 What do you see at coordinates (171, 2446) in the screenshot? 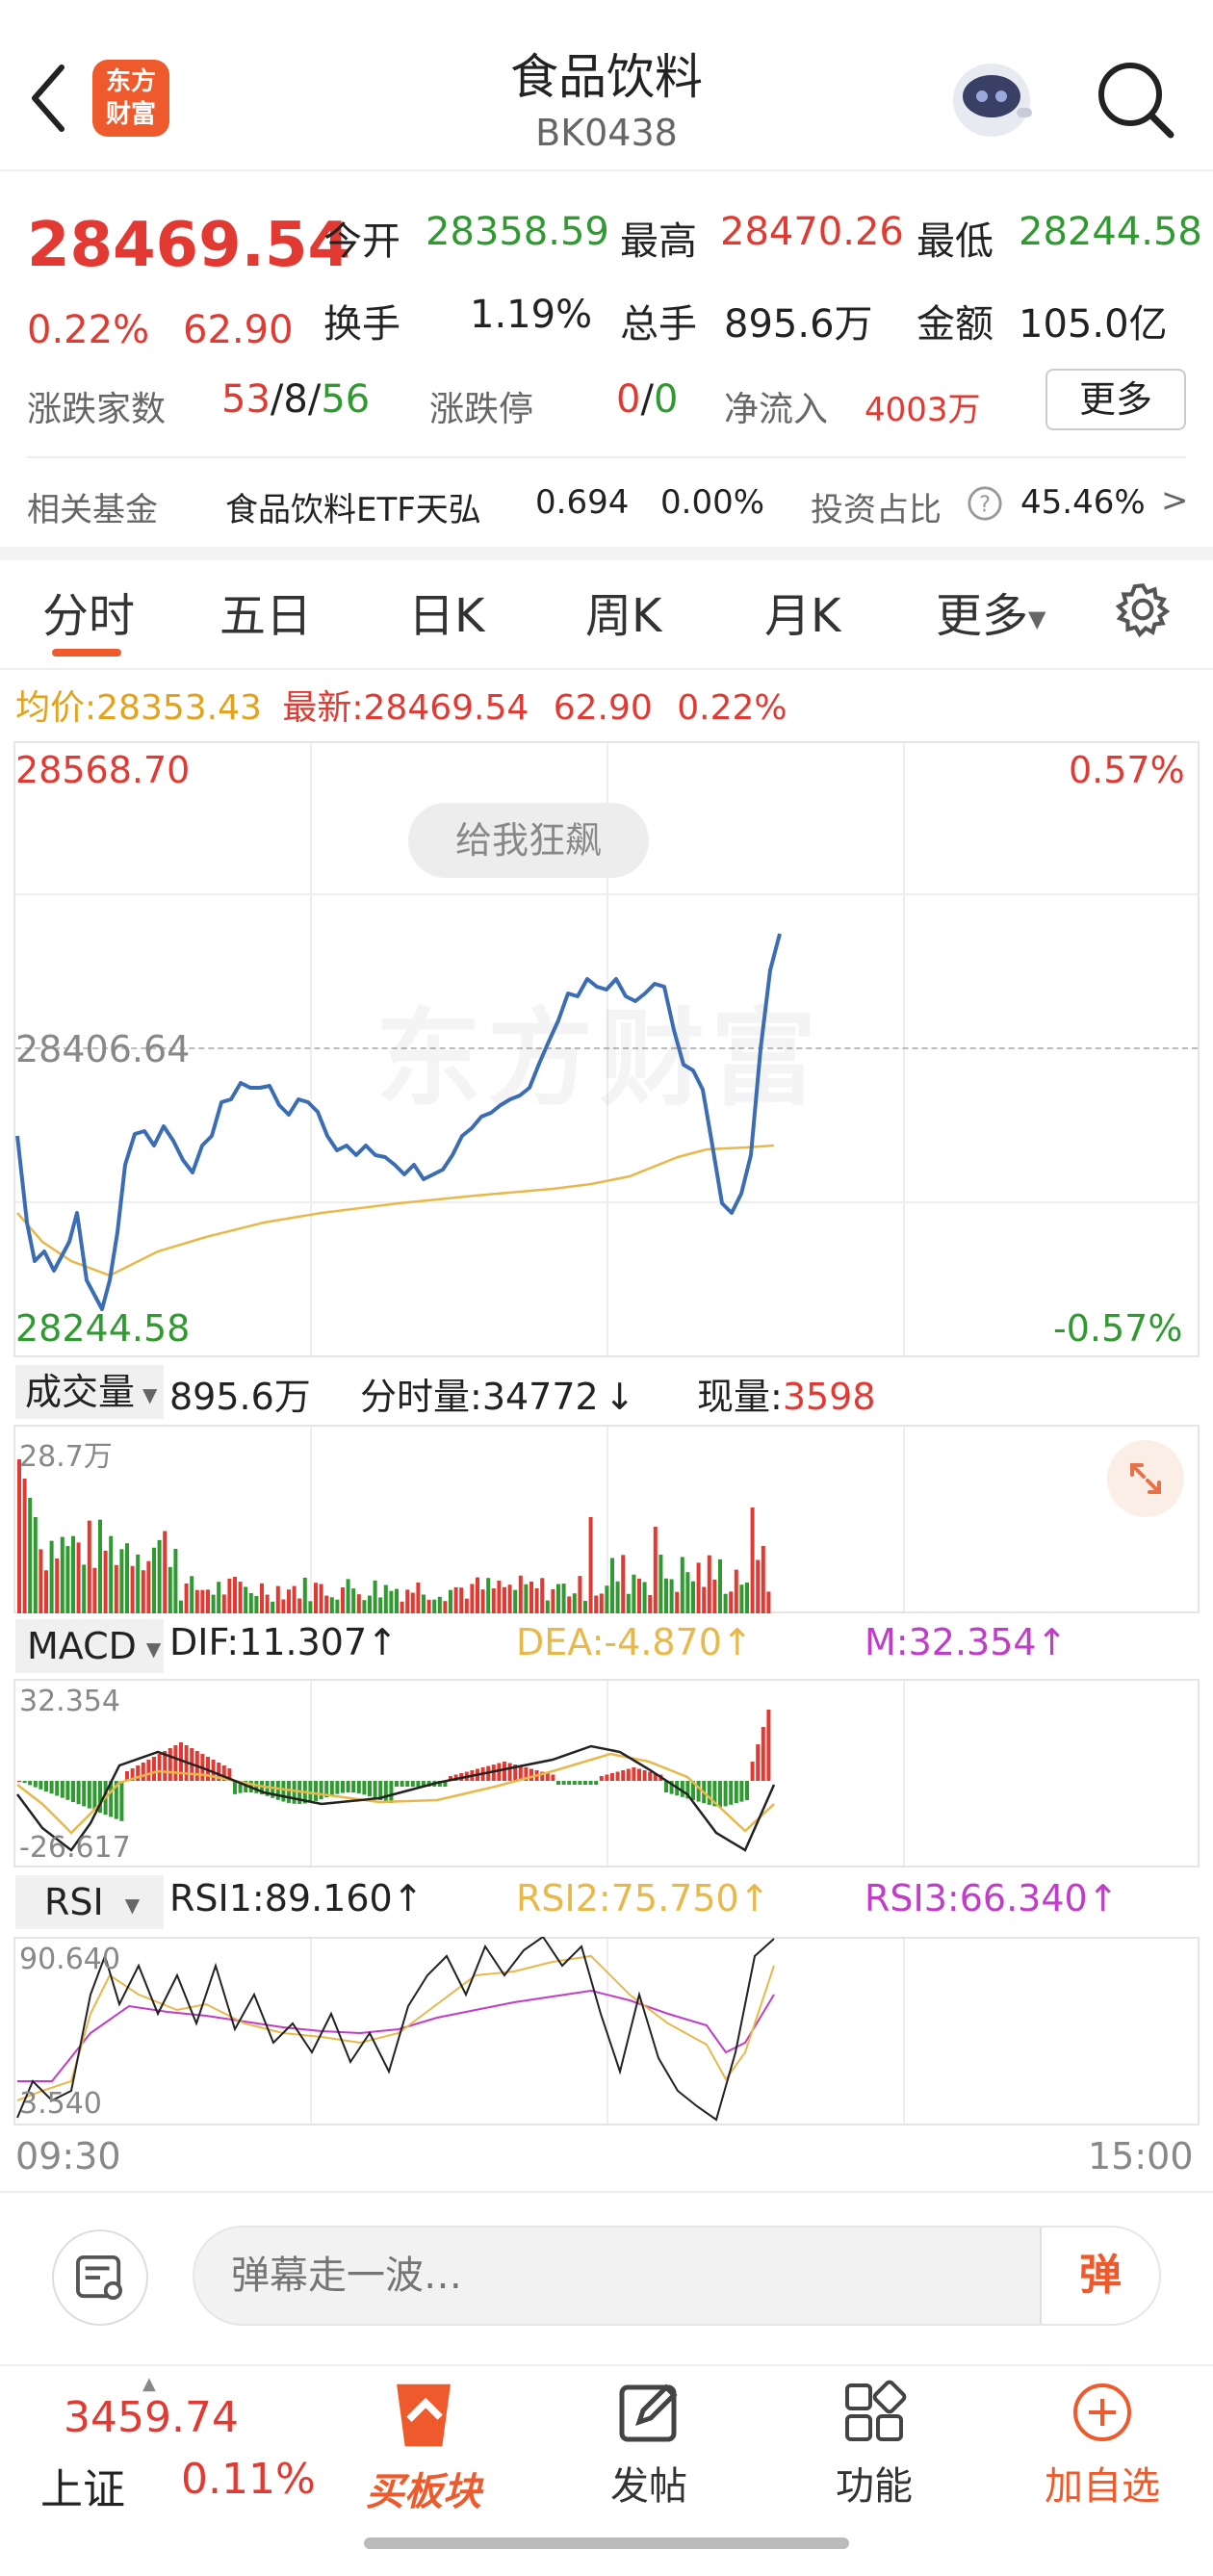
I see `index-ticker: ▲ 3459.74 上证 0.11%` at bounding box center [171, 2446].